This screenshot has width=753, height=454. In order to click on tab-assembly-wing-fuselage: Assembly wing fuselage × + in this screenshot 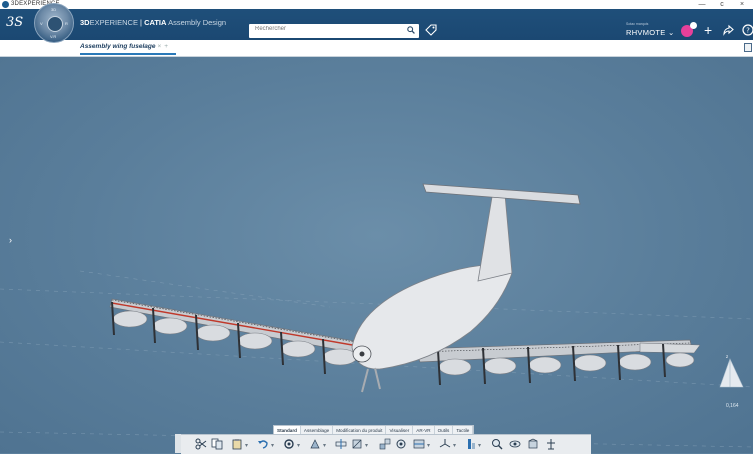, I will do `click(124, 46)`.